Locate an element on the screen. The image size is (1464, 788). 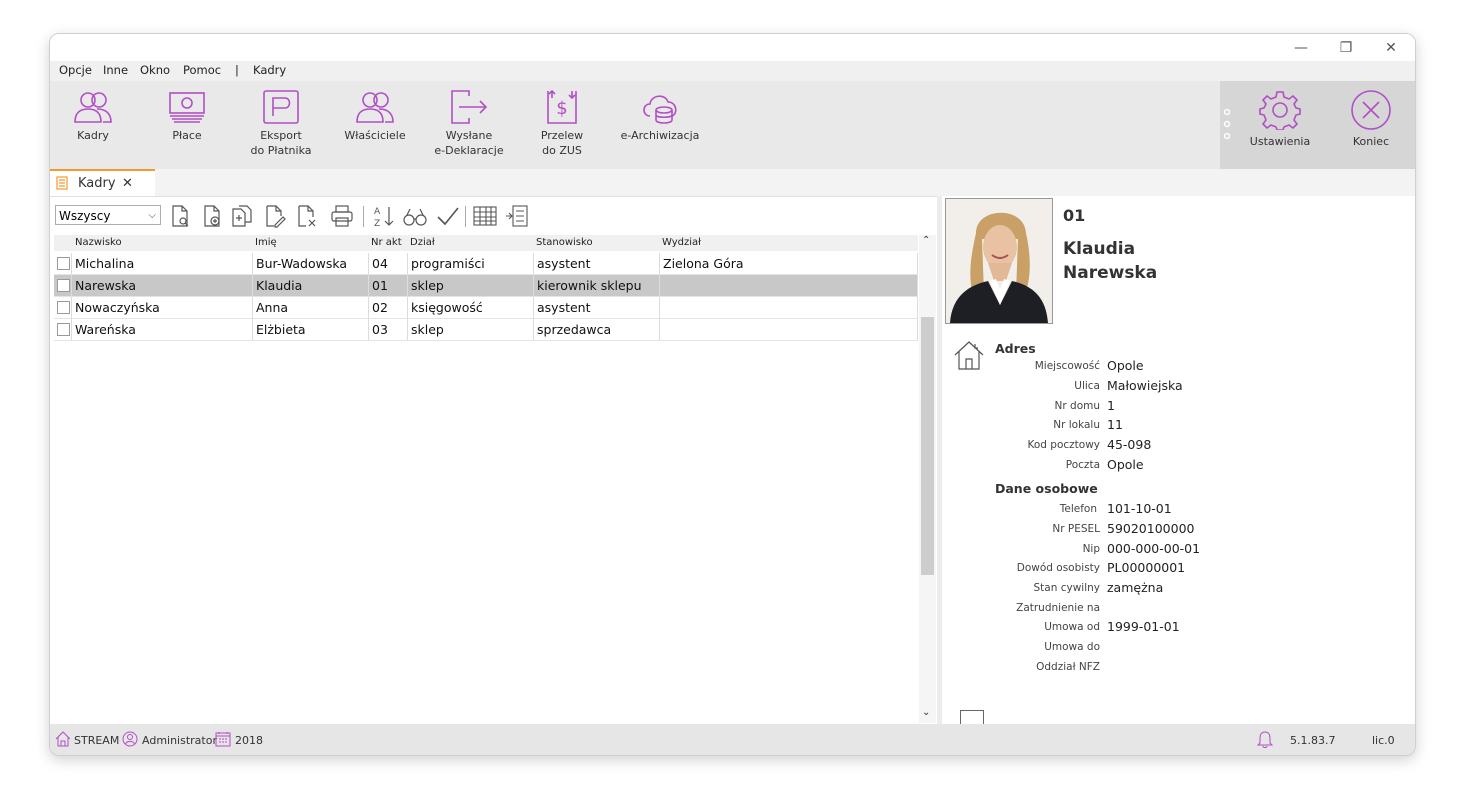
delete-document-icon is located at coordinates (306, 216).